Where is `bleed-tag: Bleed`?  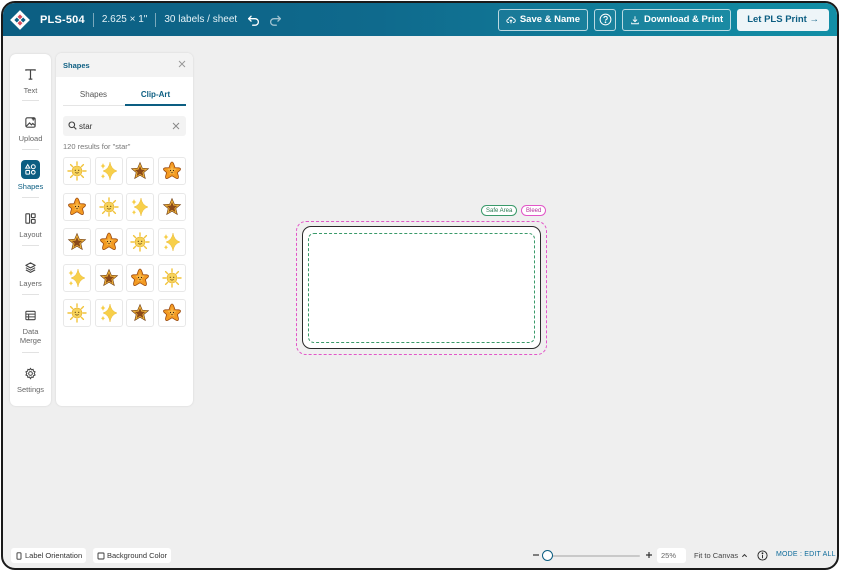
bleed-tag: Bleed is located at coordinates (534, 210).